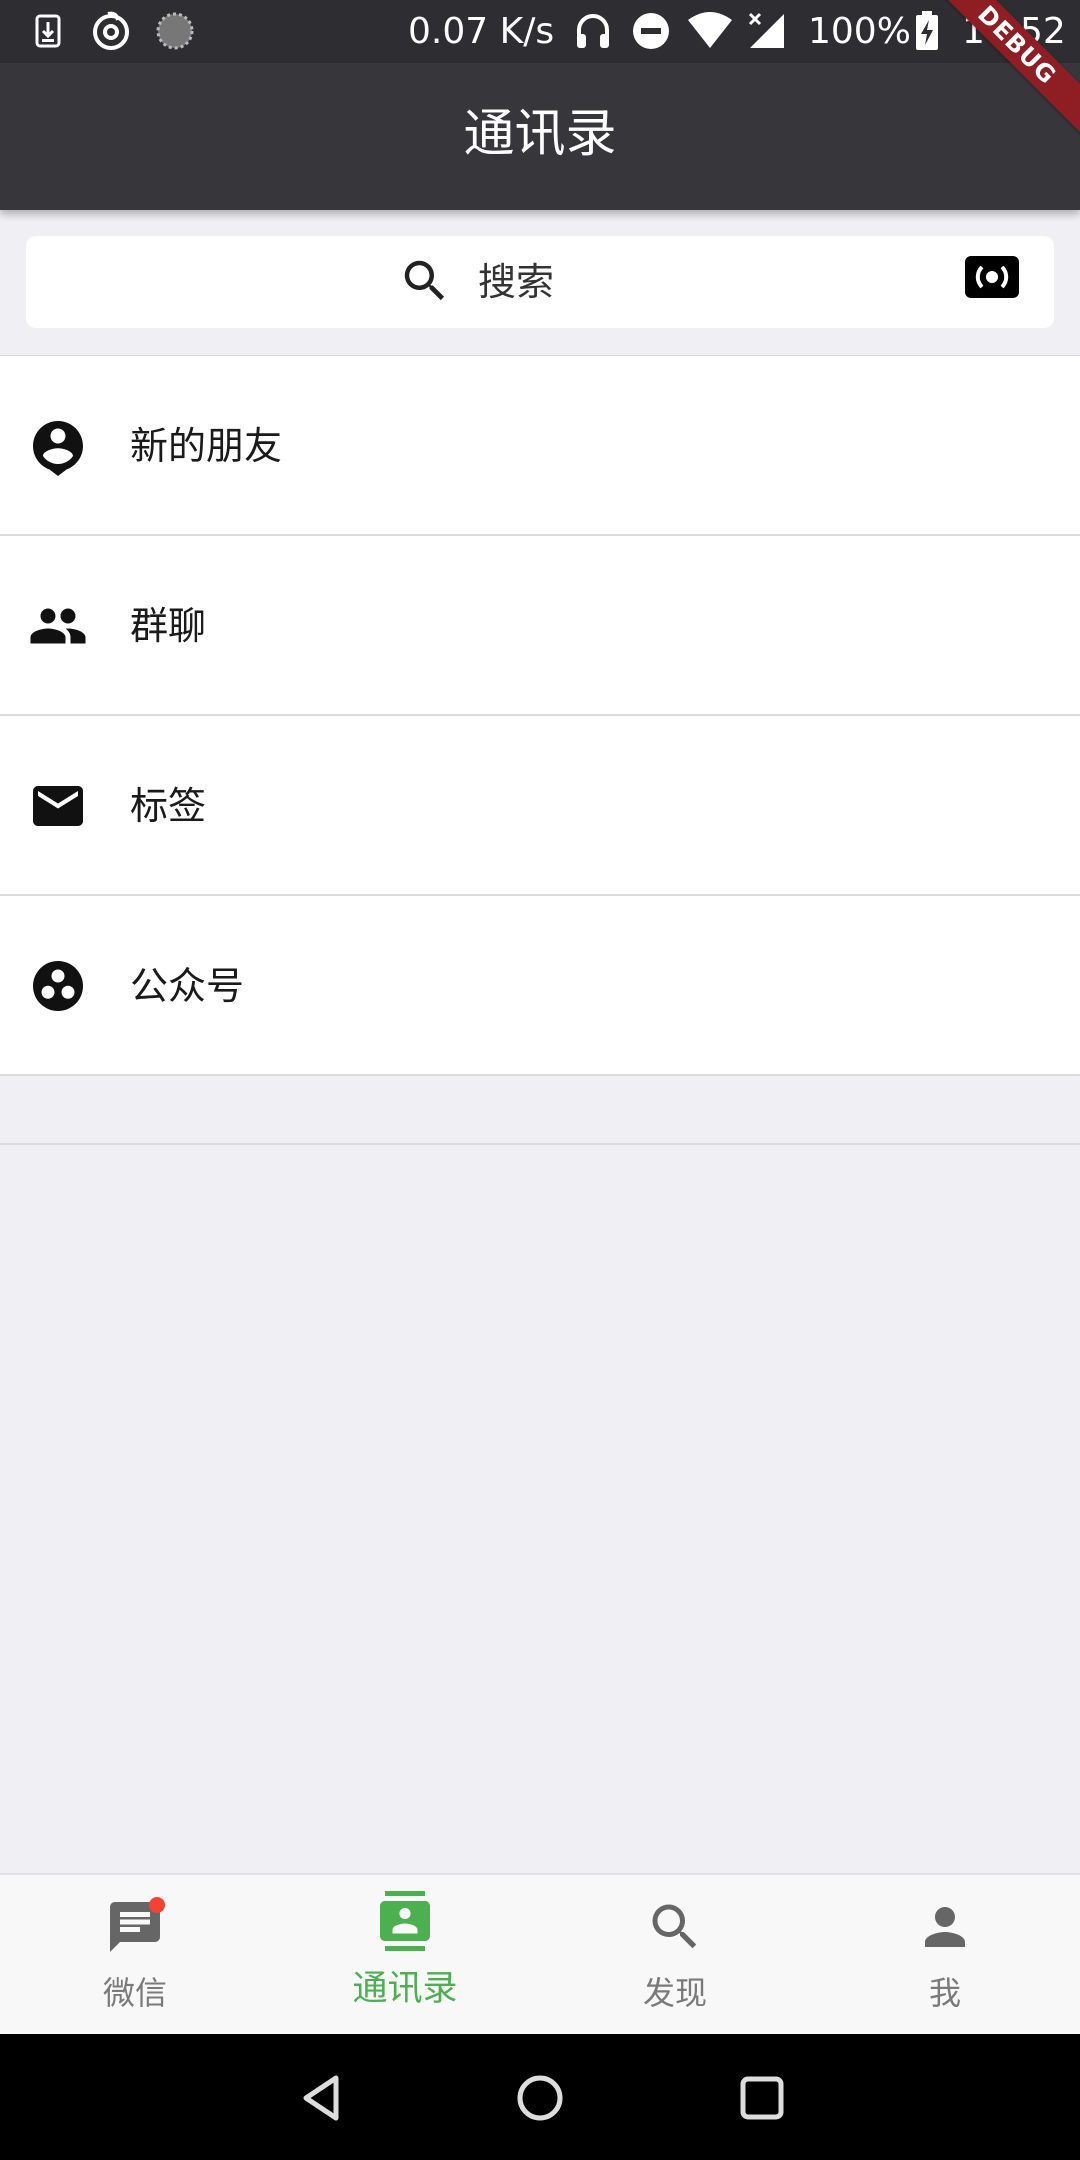  Describe the element at coordinates (405, 1921) in the screenshot. I see `contacts-icon` at that location.